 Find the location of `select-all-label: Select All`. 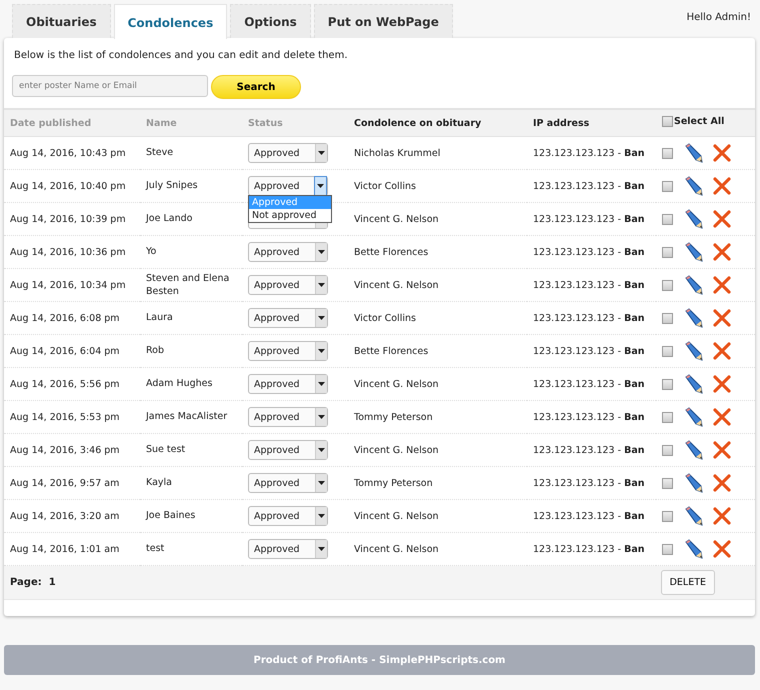

select-all-label: Select All is located at coordinates (699, 121).